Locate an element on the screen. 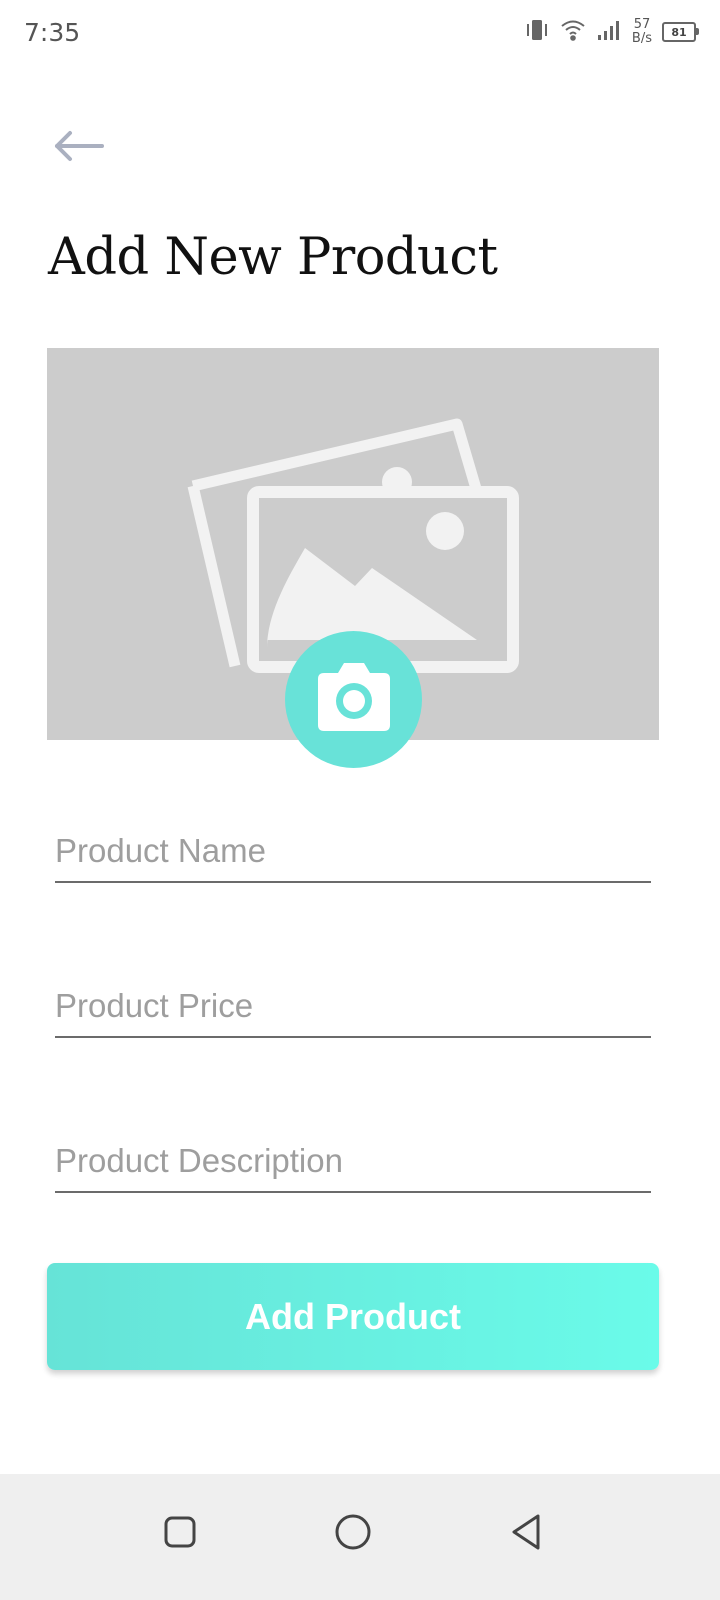 The image size is (720, 1600). product-name-field is located at coordinates (353, 852).